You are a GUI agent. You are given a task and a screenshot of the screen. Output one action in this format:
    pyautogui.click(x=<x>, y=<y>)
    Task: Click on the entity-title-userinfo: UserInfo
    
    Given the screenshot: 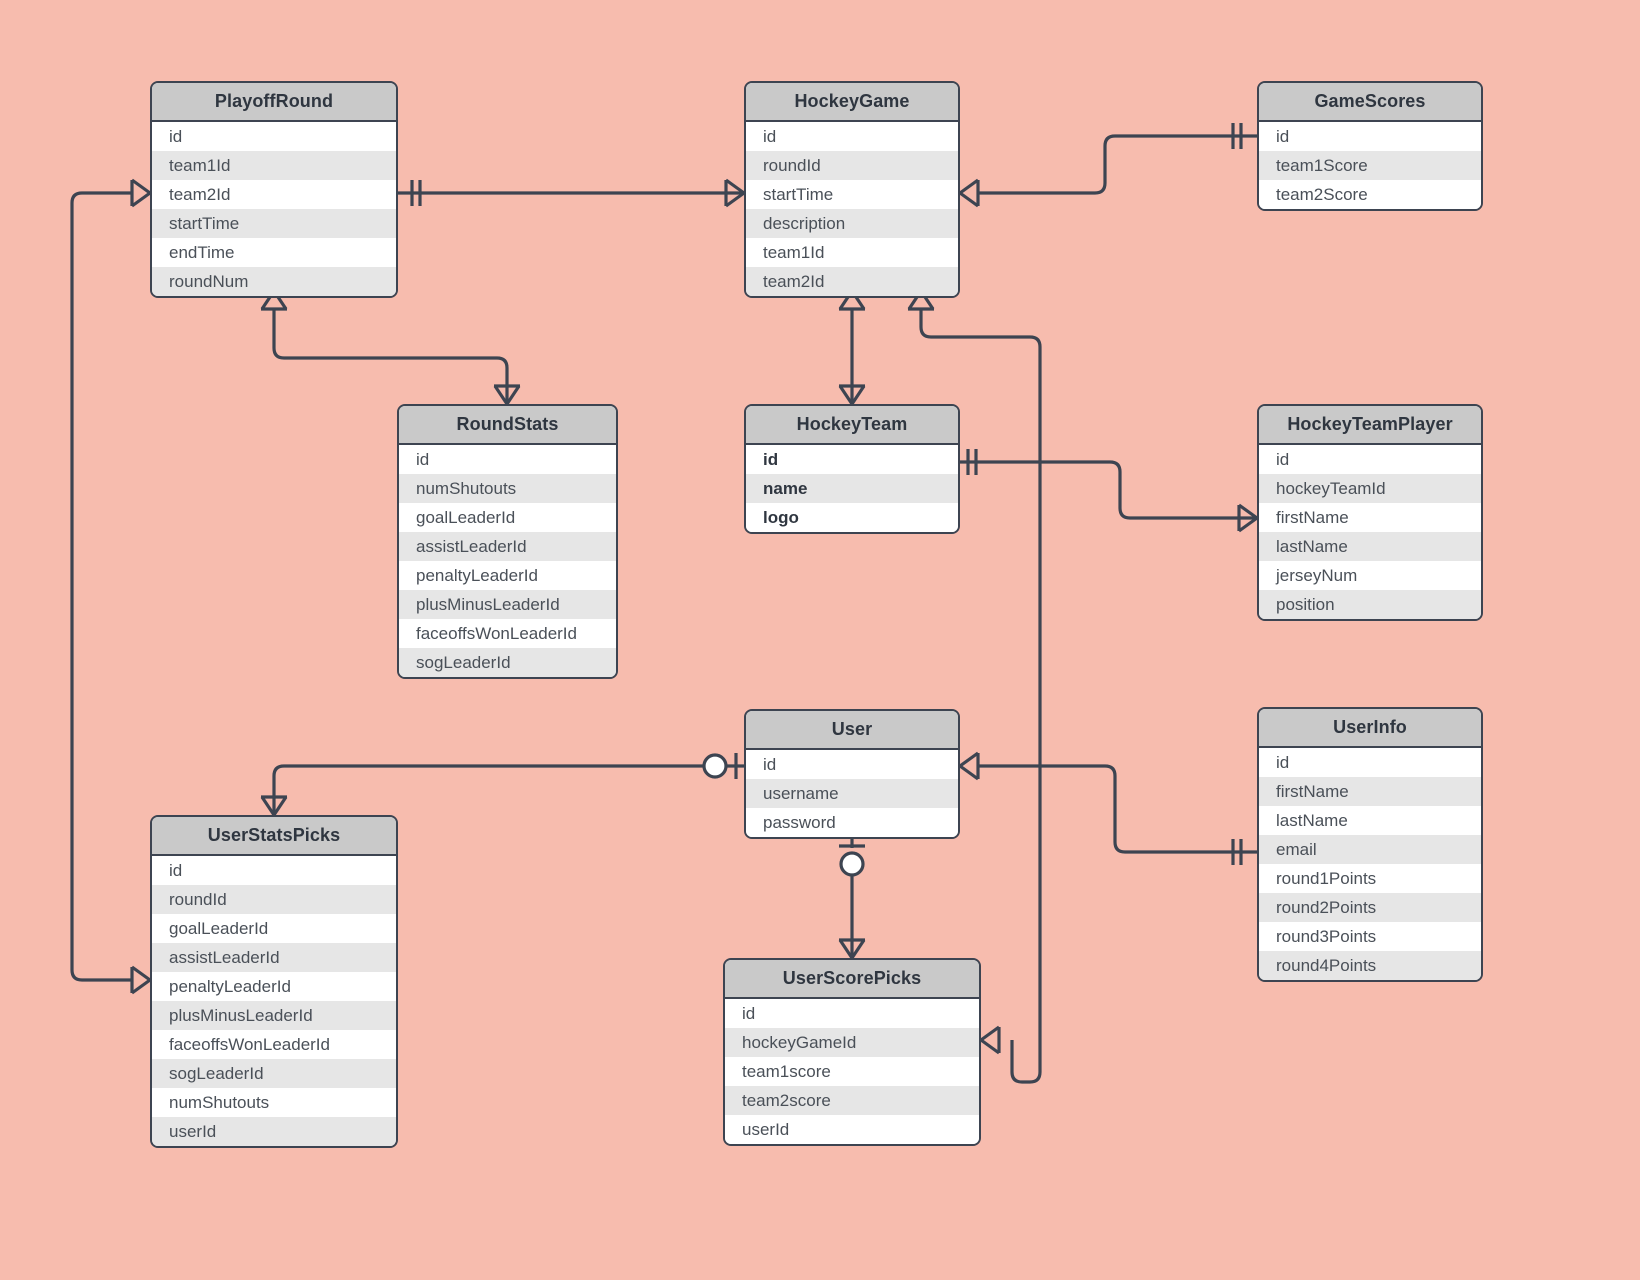 What is the action you would take?
    pyautogui.click(x=1370, y=728)
    